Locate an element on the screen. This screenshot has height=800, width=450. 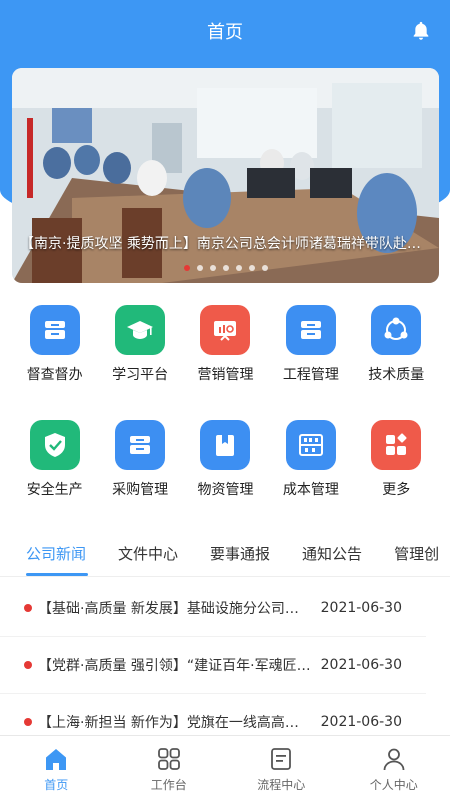
tab-file-center: 文件中心 is located at coordinates (148, 558).